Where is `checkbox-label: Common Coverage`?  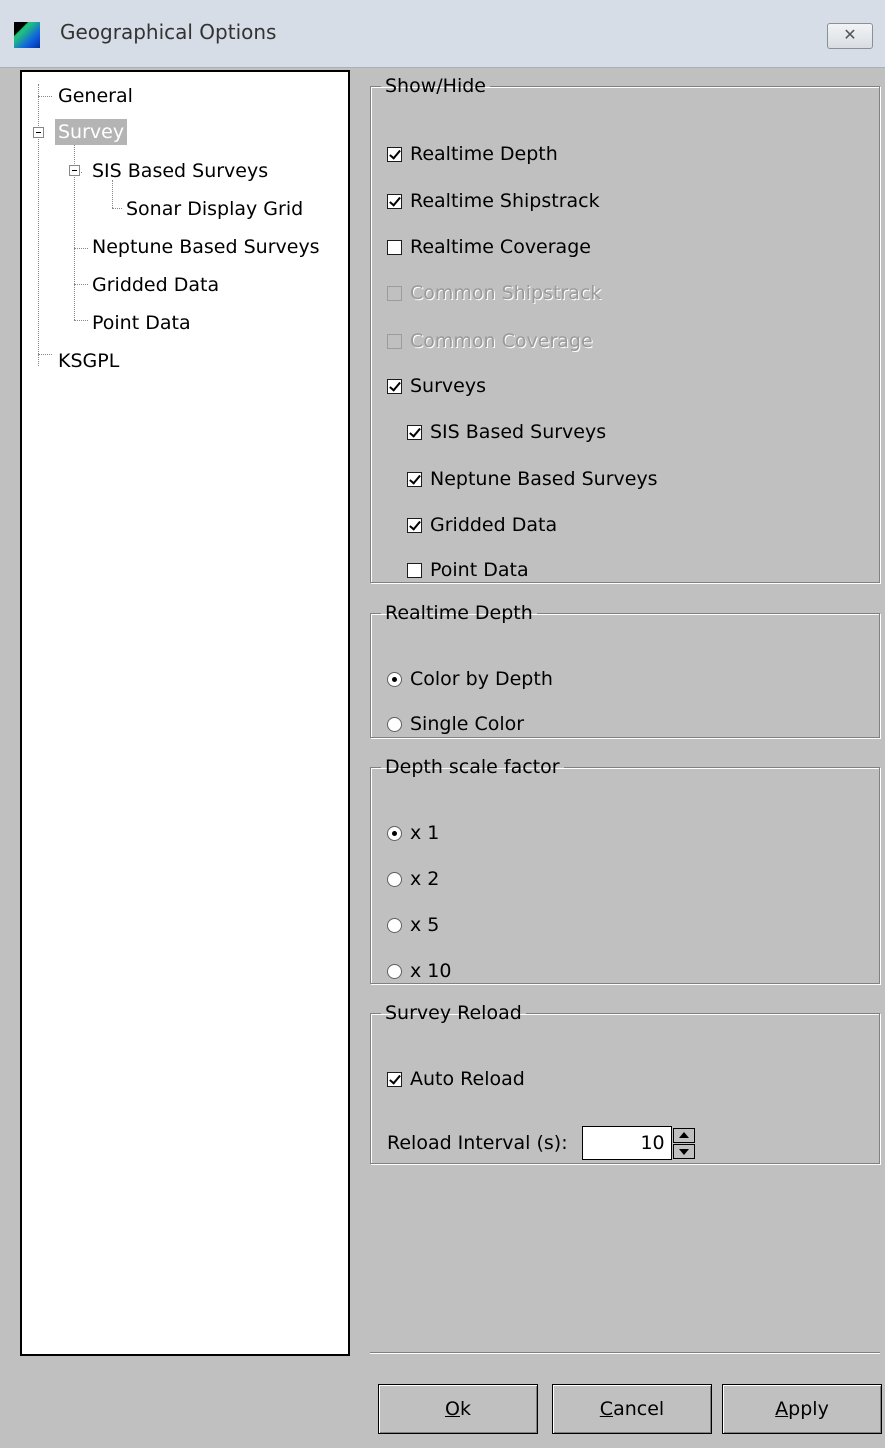 checkbox-label: Common Coverage is located at coordinates (501, 341).